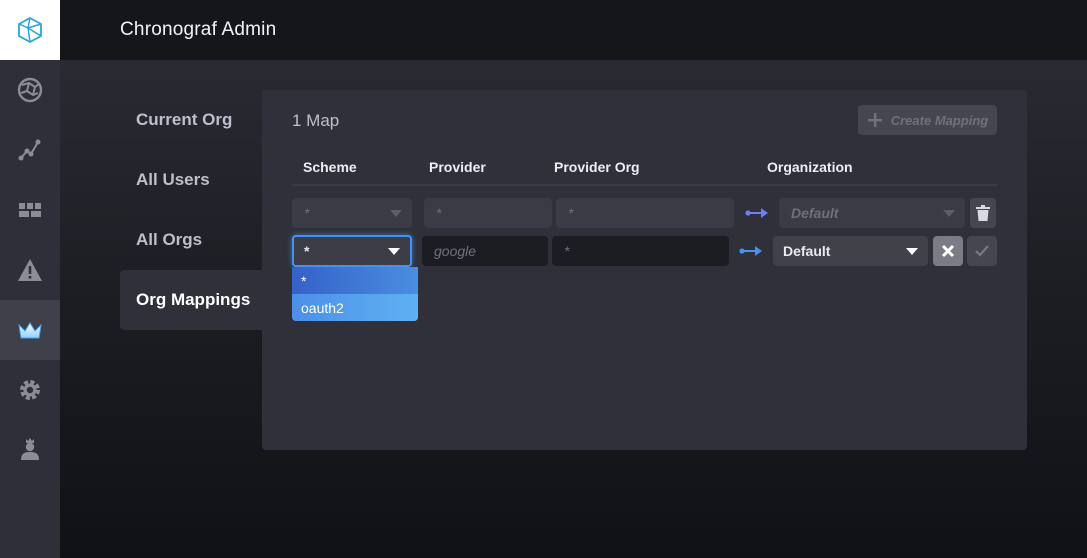  What do you see at coordinates (352, 213) in the screenshot?
I see `existing-scheme-select: *` at bounding box center [352, 213].